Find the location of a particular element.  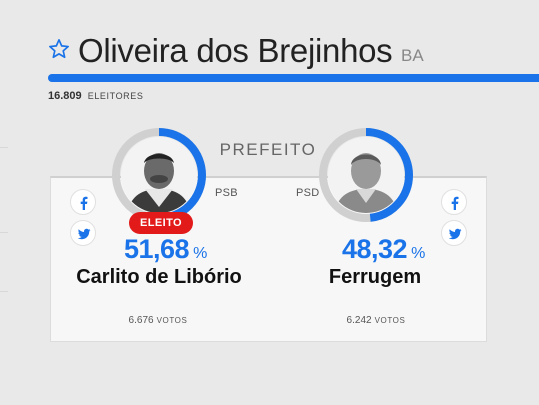

candidate-1-votes: 6.676 VOTOS is located at coordinates (158, 320).